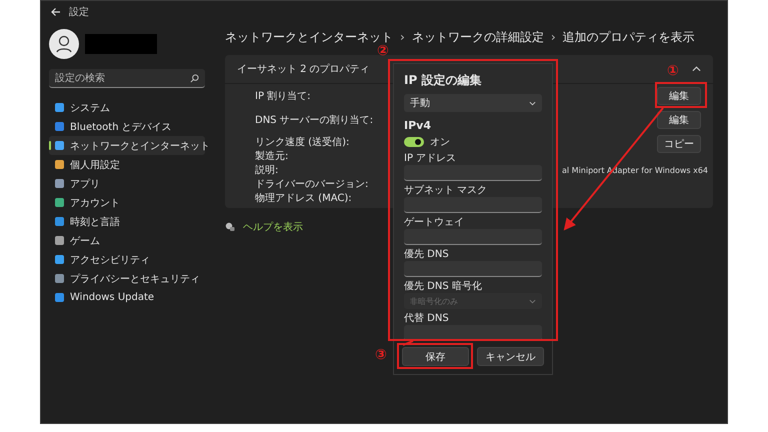 The width and height of the screenshot is (768, 432). What do you see at coordinates (381, 355) in the screenshot?
I see `step-number: ③` at bounding box center [381, 355].